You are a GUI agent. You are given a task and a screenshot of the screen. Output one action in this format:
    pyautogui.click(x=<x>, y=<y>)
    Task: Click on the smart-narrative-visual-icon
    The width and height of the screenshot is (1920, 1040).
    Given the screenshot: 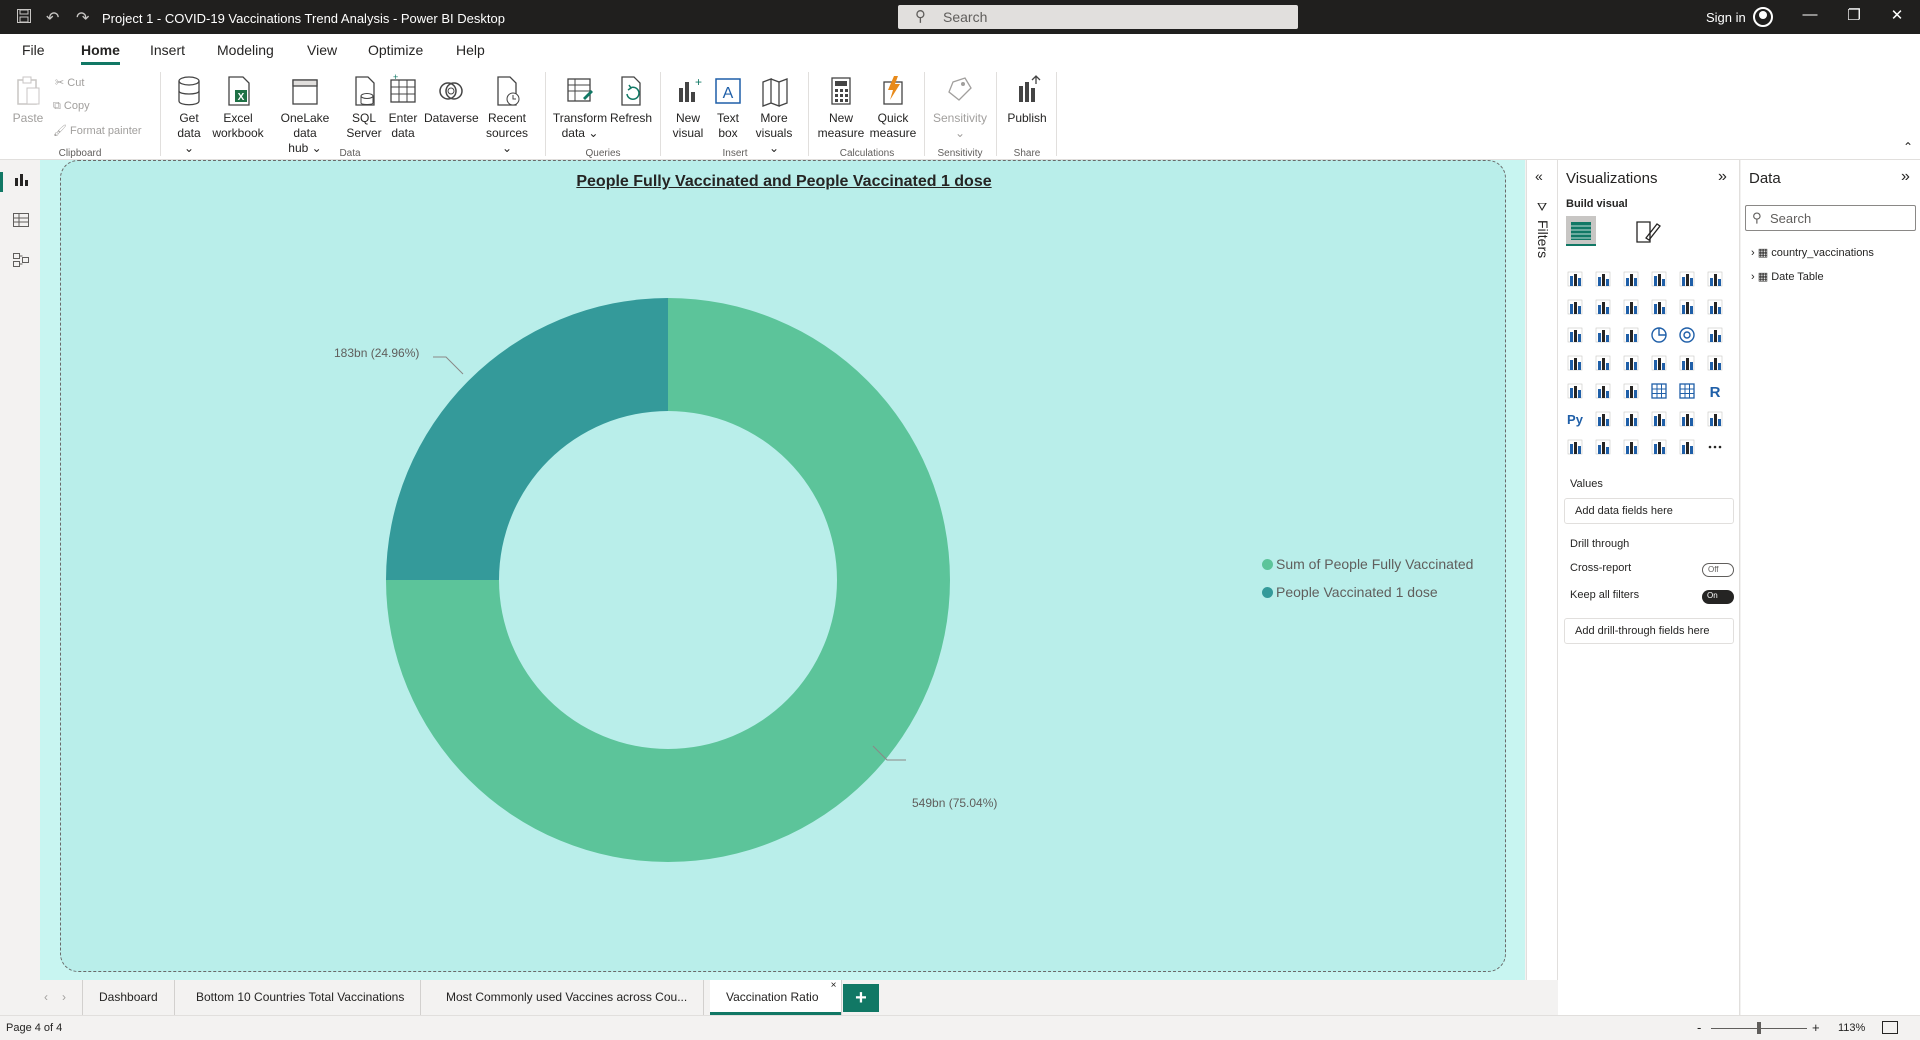 What is the action you would take?
    pyautogui.click(x=1687, y=419)
    